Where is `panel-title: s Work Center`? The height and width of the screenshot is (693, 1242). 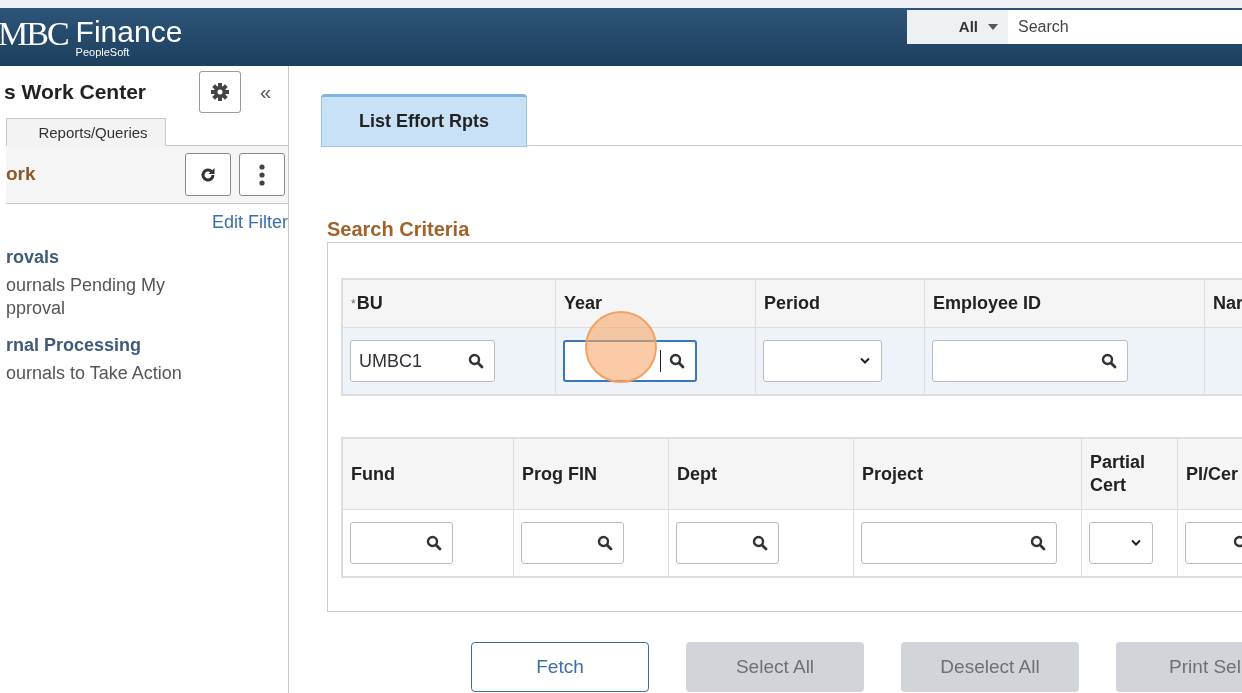
panel-title: s Work Center is located at coordinates (75, 92).